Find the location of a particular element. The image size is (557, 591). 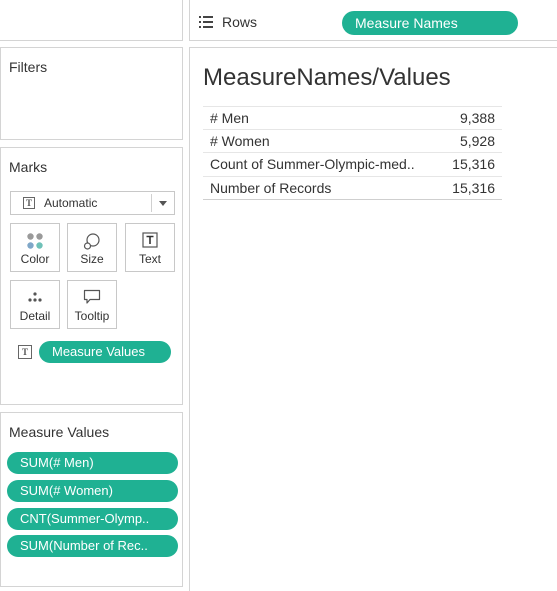

dropdown-divider is located at coordinates (151, 203).